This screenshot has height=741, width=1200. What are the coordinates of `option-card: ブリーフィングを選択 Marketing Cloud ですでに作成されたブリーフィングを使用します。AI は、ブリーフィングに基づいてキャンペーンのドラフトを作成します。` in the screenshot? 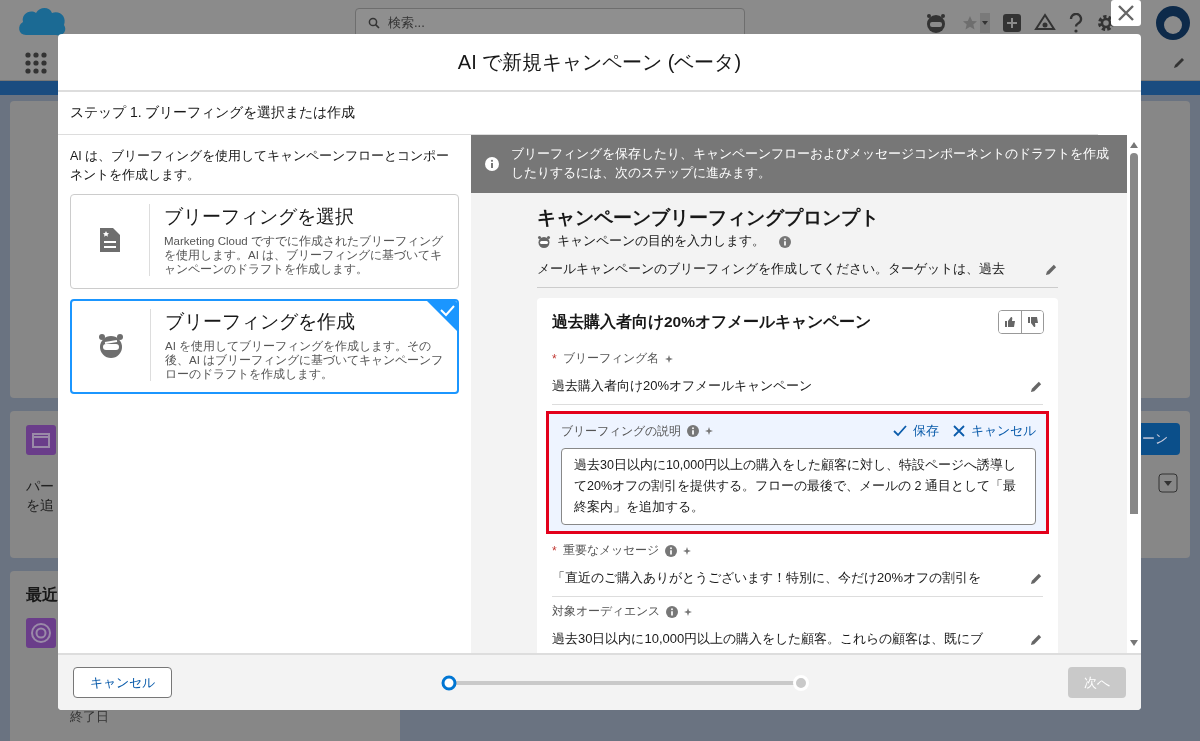 It's located at (264, 241).